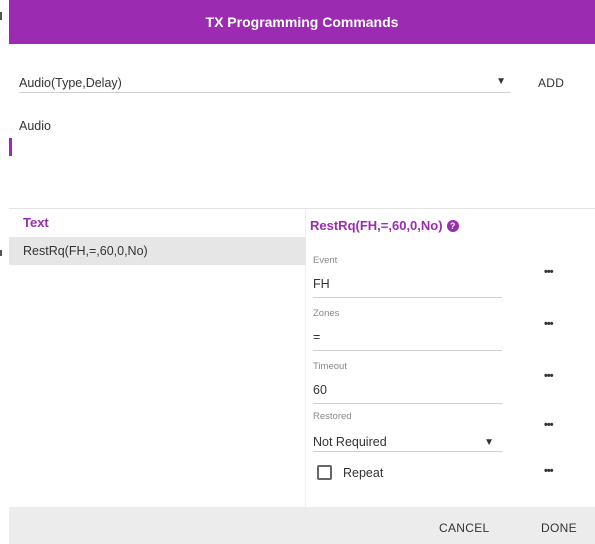 This screenshot has height=544, width=595. I want to click on zones-value: =, so click(316, 337).